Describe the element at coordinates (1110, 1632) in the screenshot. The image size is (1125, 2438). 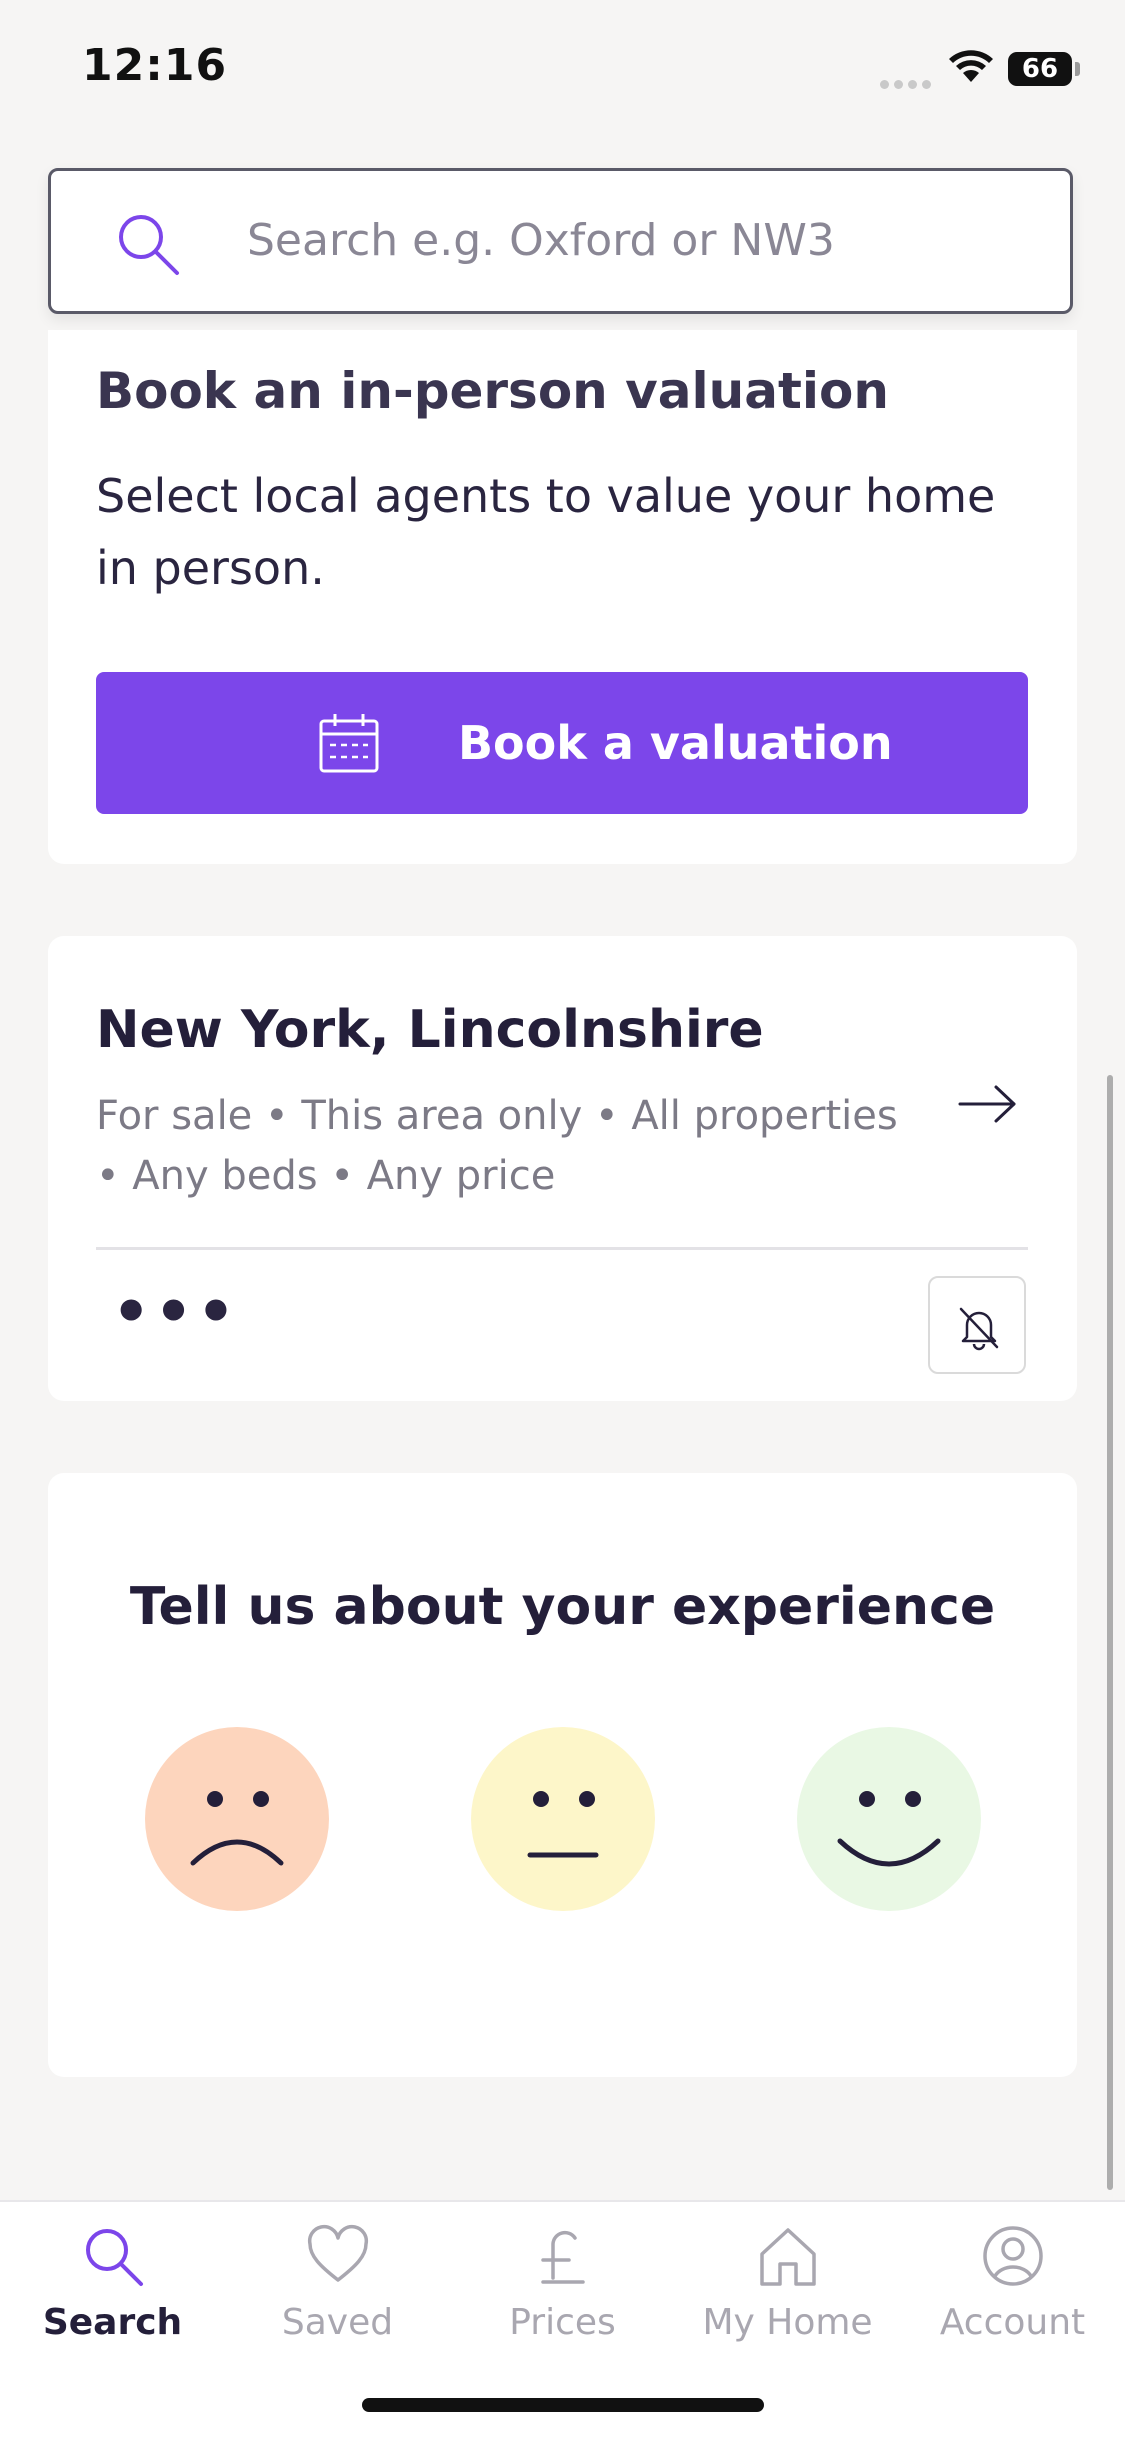
I see `scrollbar` at that location.